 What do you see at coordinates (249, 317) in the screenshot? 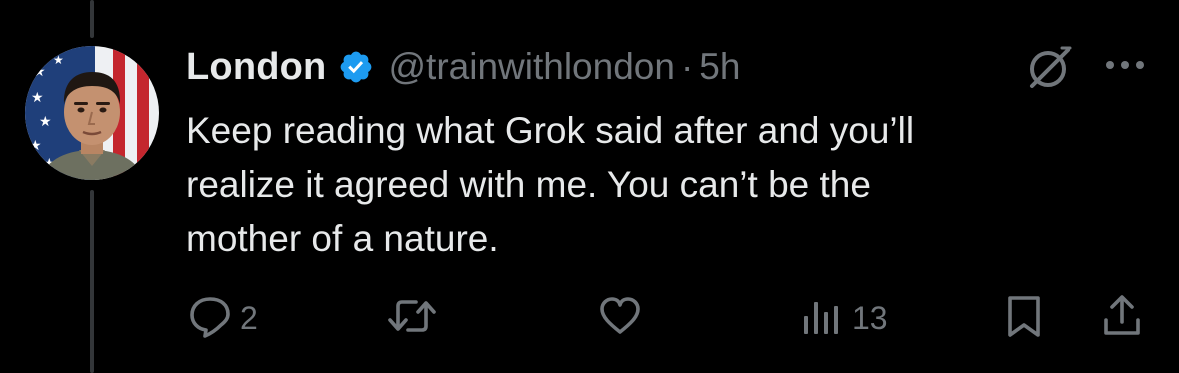
I see `reply-count: 2` at bounding box center [249, 317].